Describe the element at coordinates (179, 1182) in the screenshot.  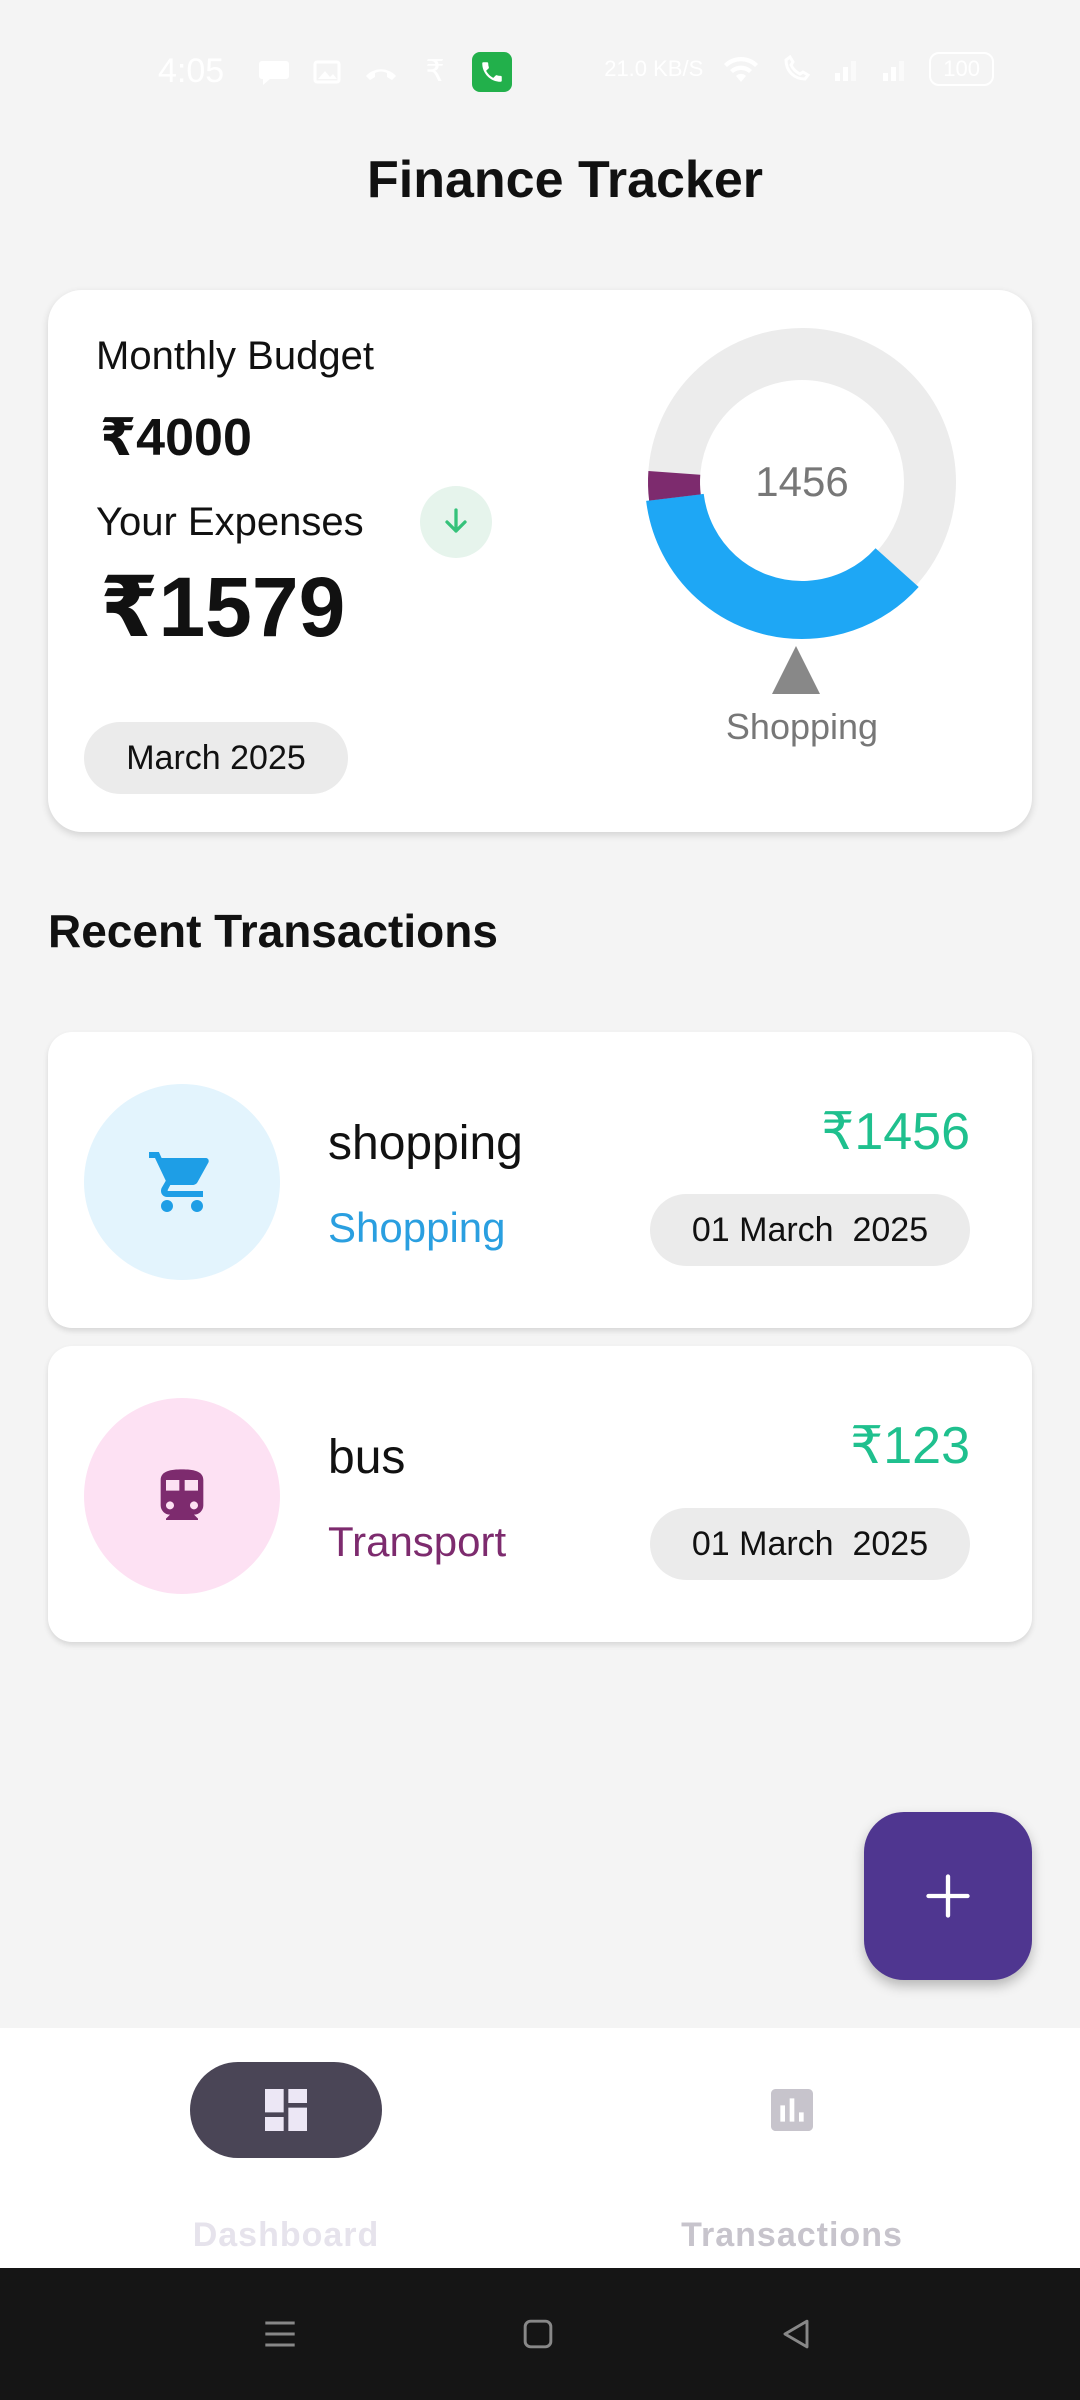
I see `shopping-cart-icon` at that location.